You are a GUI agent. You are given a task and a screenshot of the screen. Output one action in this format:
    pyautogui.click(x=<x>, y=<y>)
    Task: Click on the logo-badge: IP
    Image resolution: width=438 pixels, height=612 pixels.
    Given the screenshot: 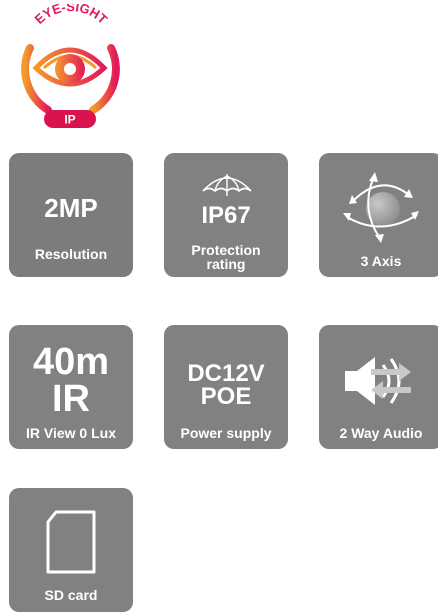 What is the action you would take?
    pyautogui.click(x=69, y=120)
    